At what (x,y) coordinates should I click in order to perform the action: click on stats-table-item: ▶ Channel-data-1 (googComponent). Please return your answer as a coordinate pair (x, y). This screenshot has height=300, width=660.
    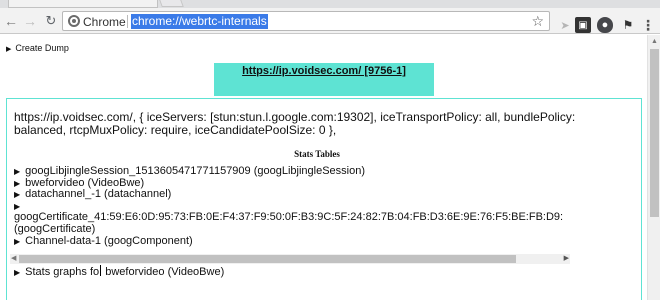
    Looking at the image, I should click on (324, 241).